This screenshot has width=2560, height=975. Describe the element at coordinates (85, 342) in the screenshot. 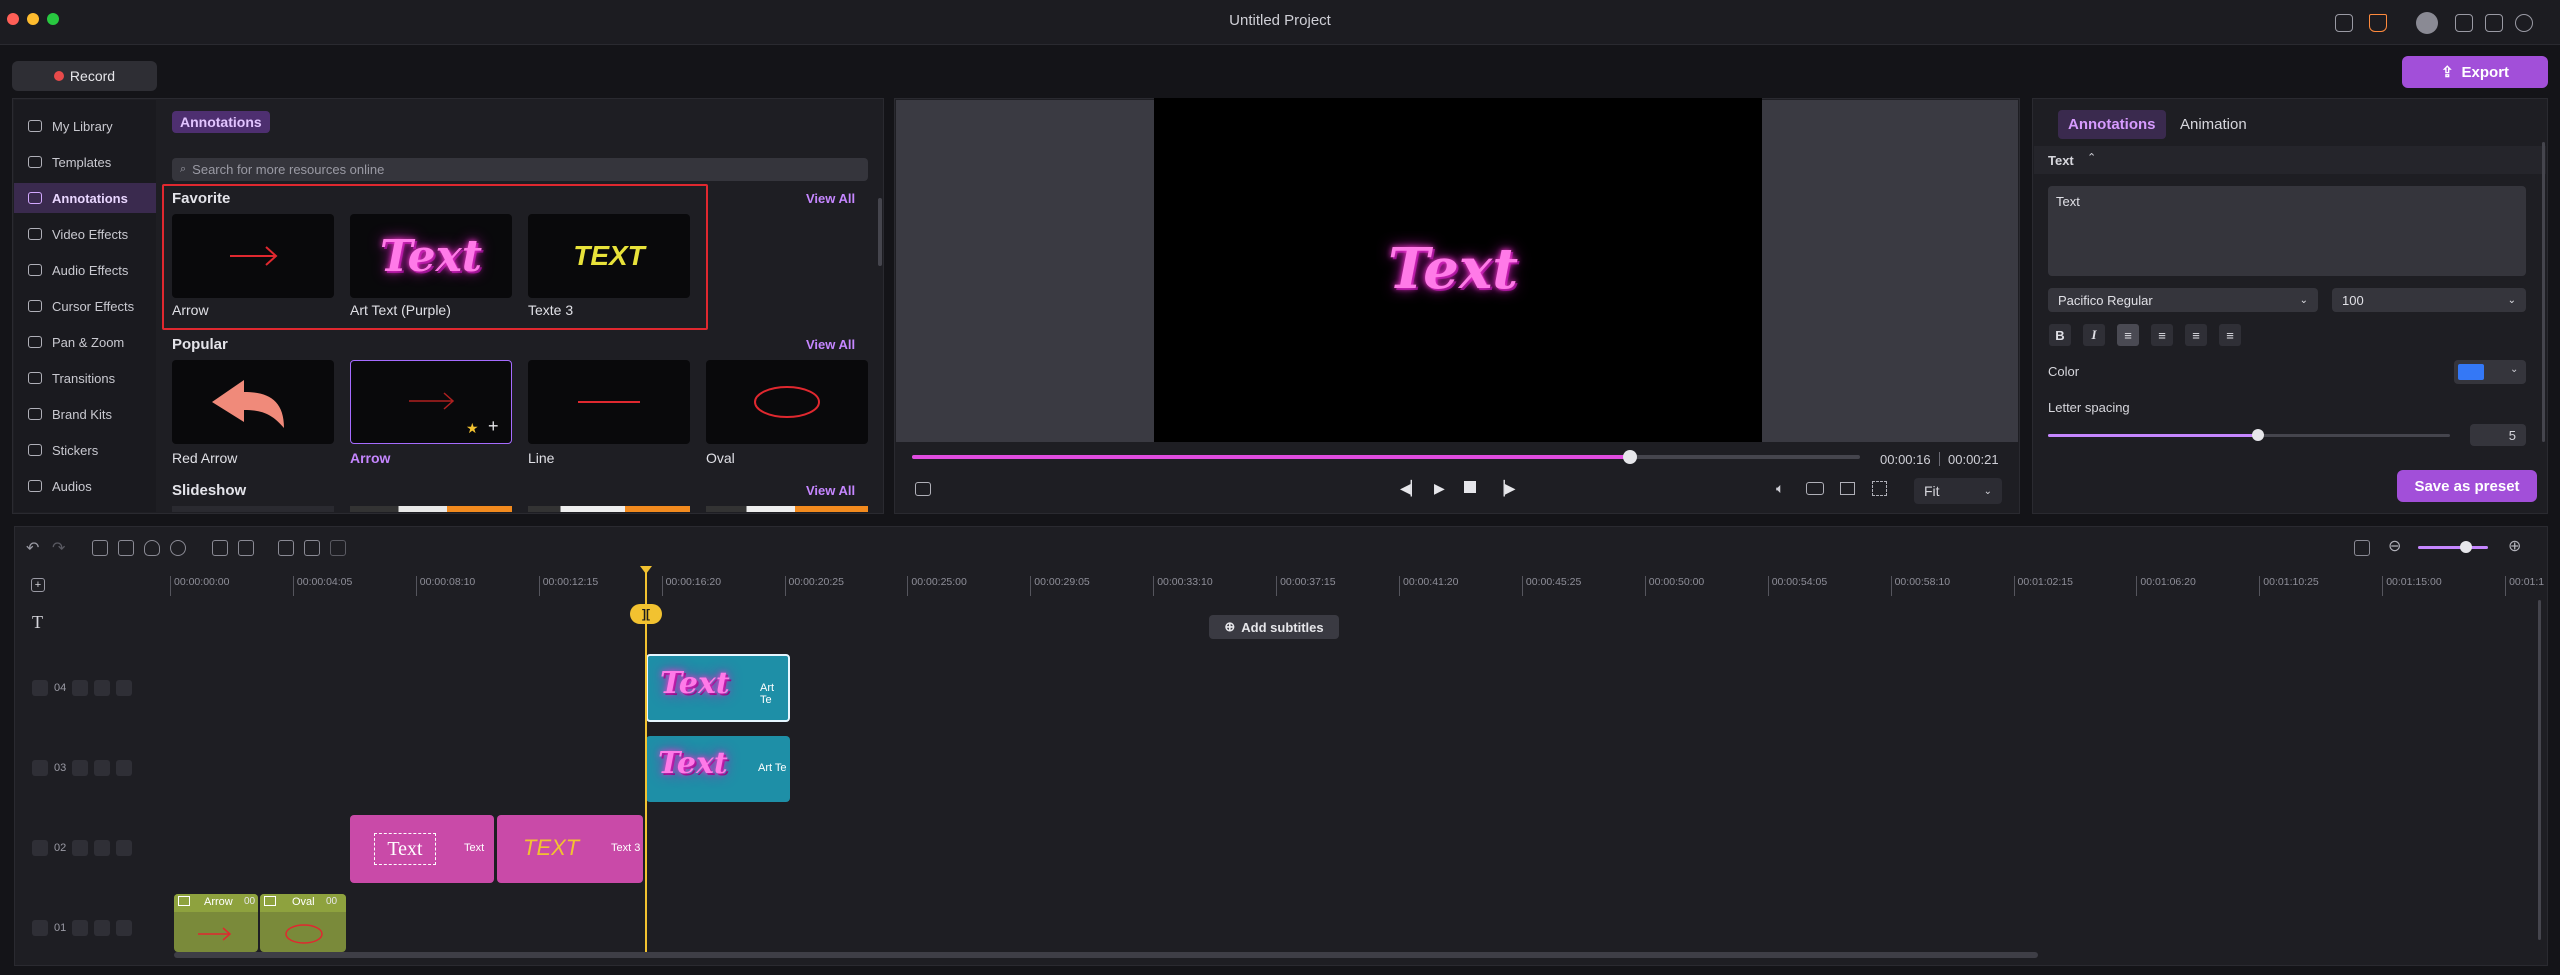

I see `sidebar-item-pan-zoom: Pan & Zoom` at that location.